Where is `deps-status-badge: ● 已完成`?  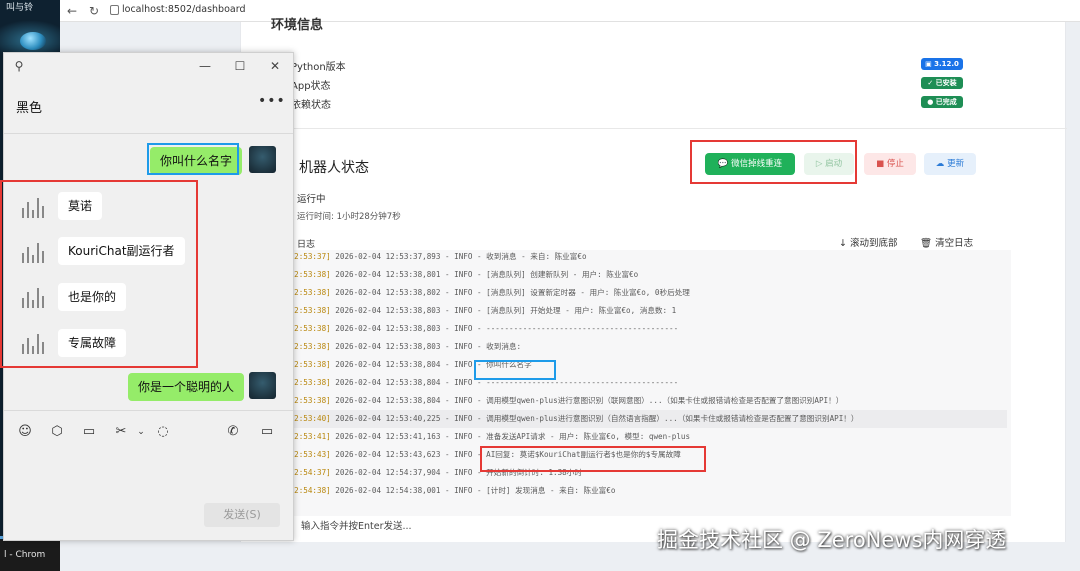
deps-status-badge: ● 已完成 is located at coordinates (942, 102).